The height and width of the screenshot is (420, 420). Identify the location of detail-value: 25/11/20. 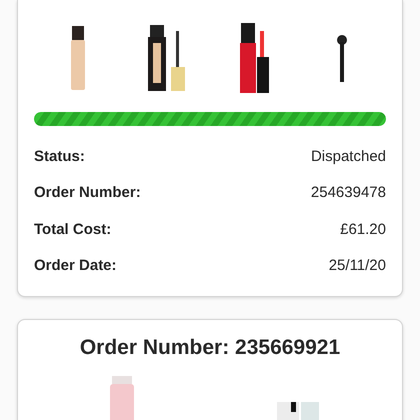
(357, 265).